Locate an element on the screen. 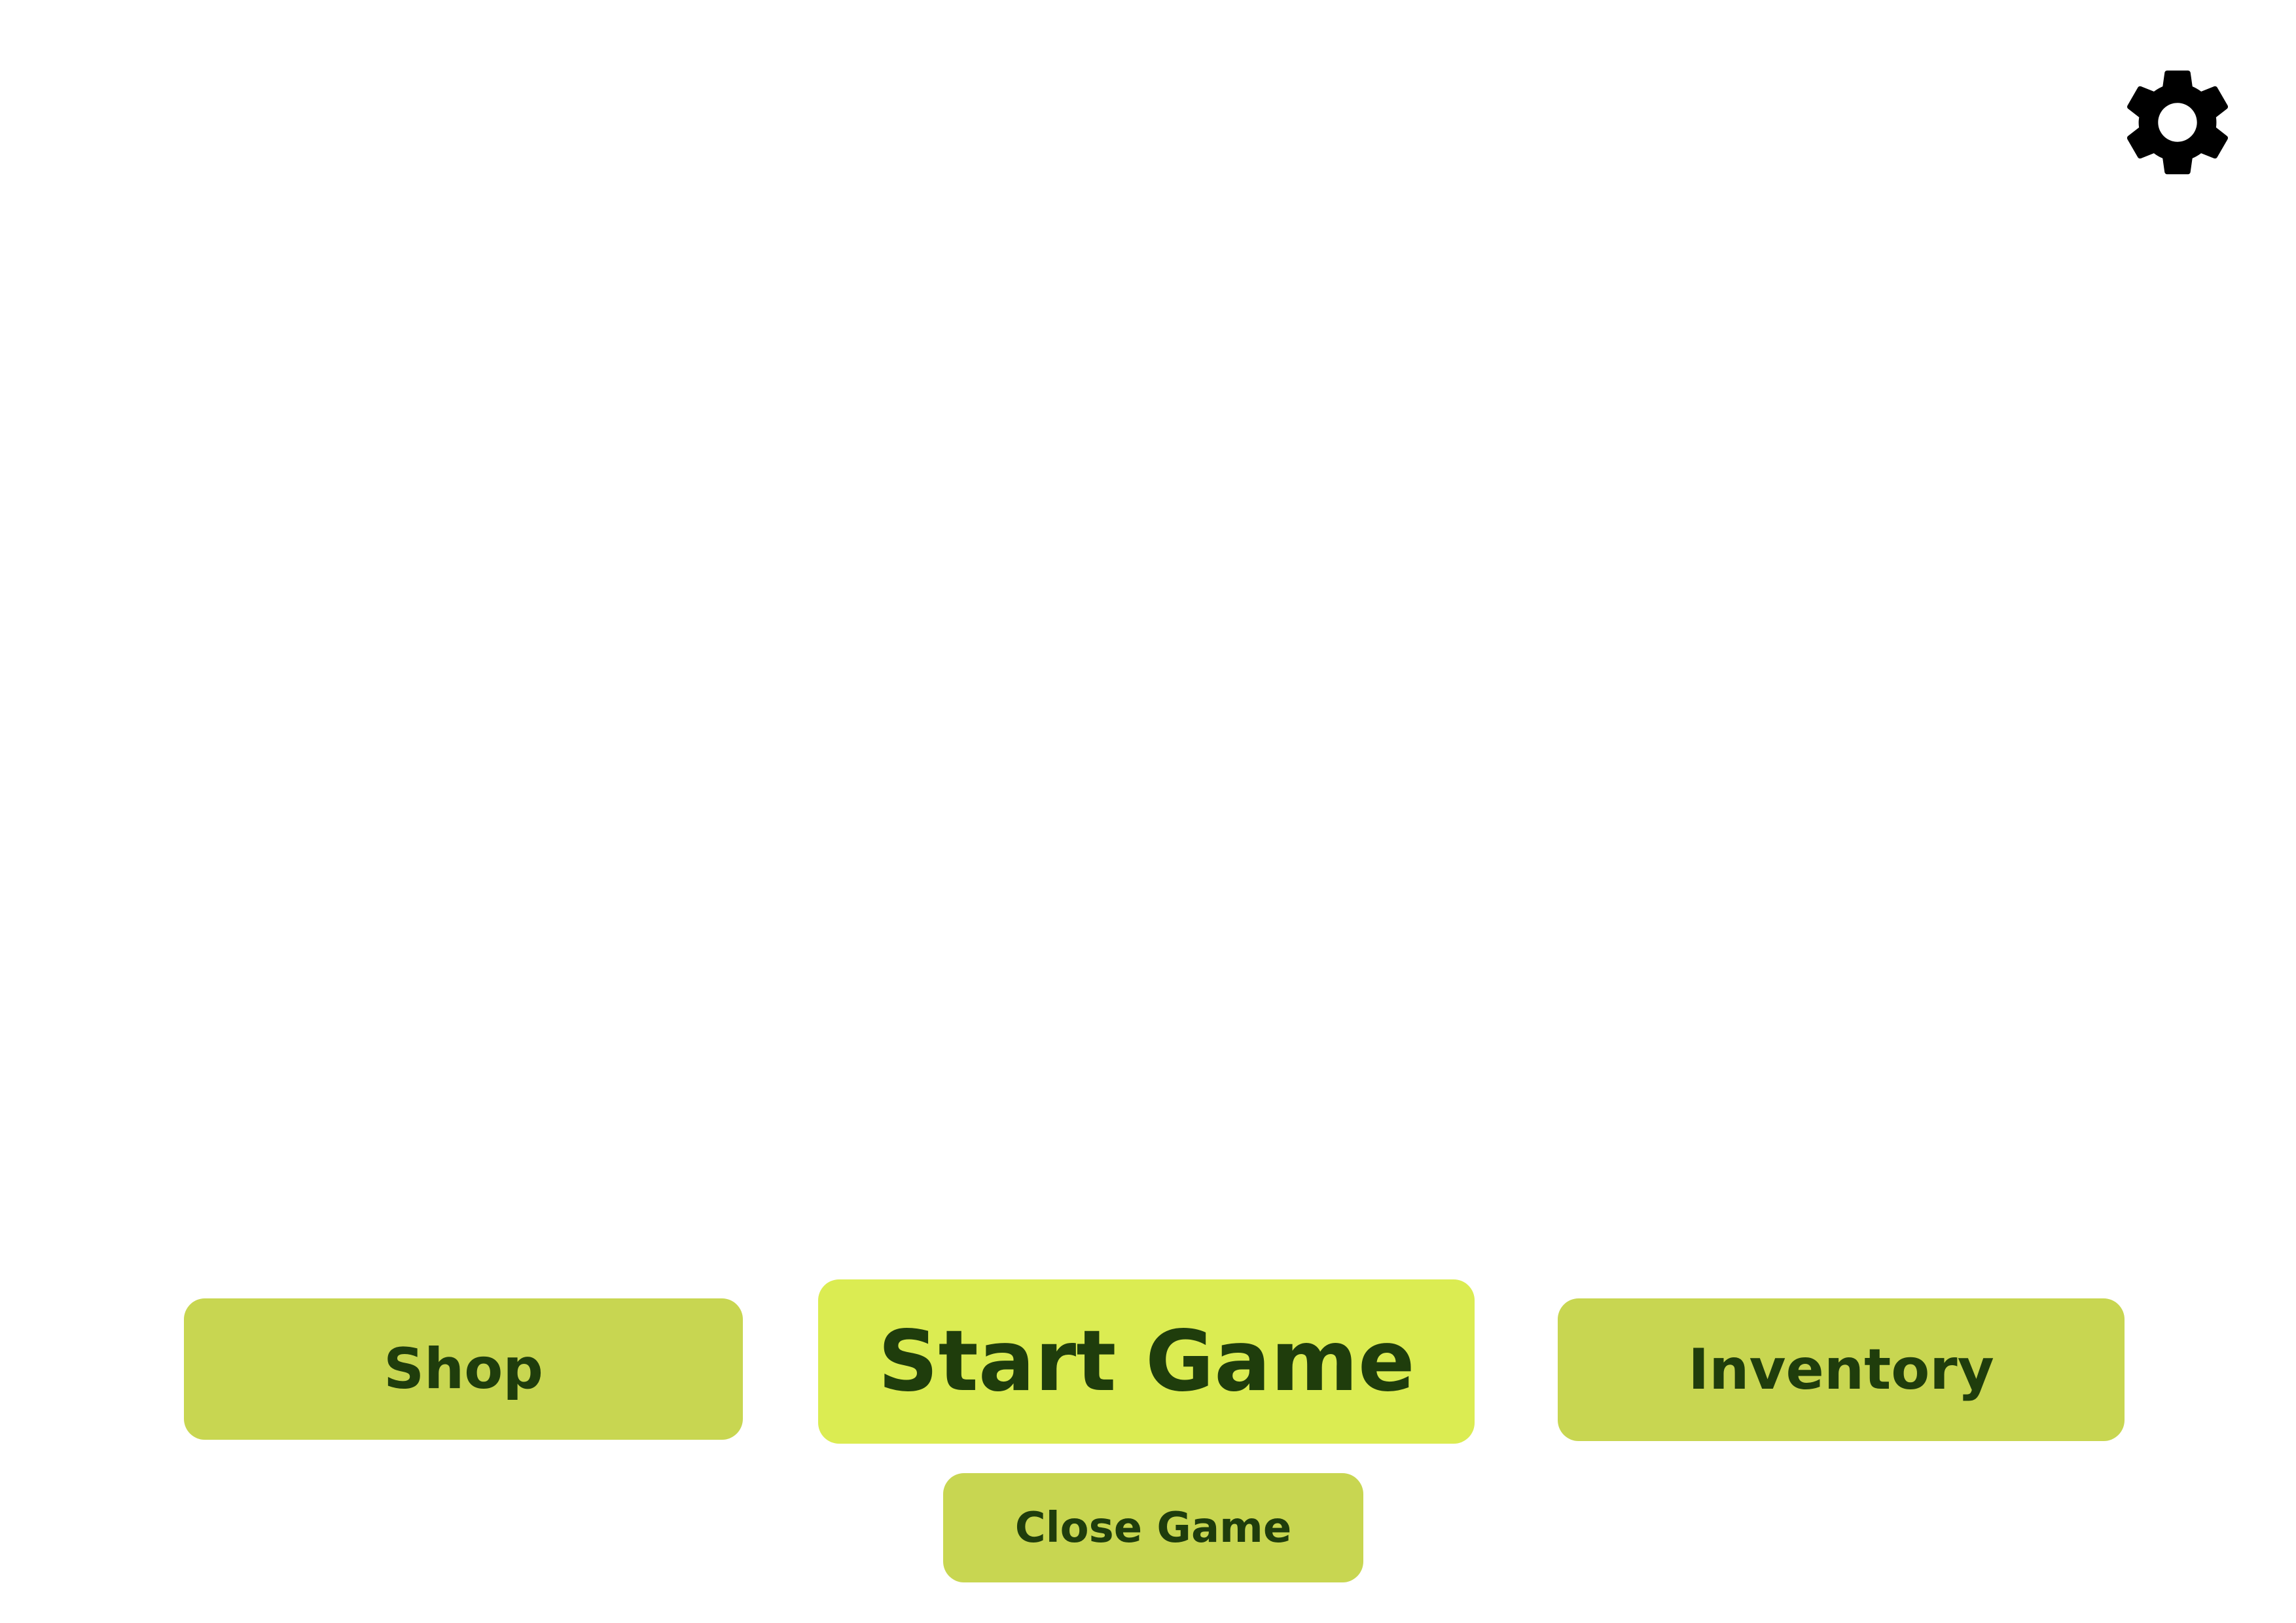 Image resolution: width=2296 pixels, height=1623 pixels. shop-button: Shop is located at coordinates (463, 1369).